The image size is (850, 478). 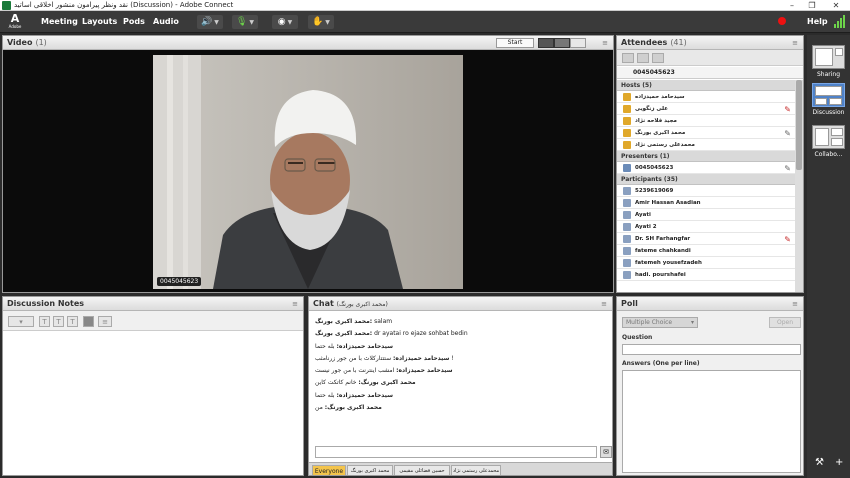 I want to click on attendees-count: (41), so click(x=678, y=42).